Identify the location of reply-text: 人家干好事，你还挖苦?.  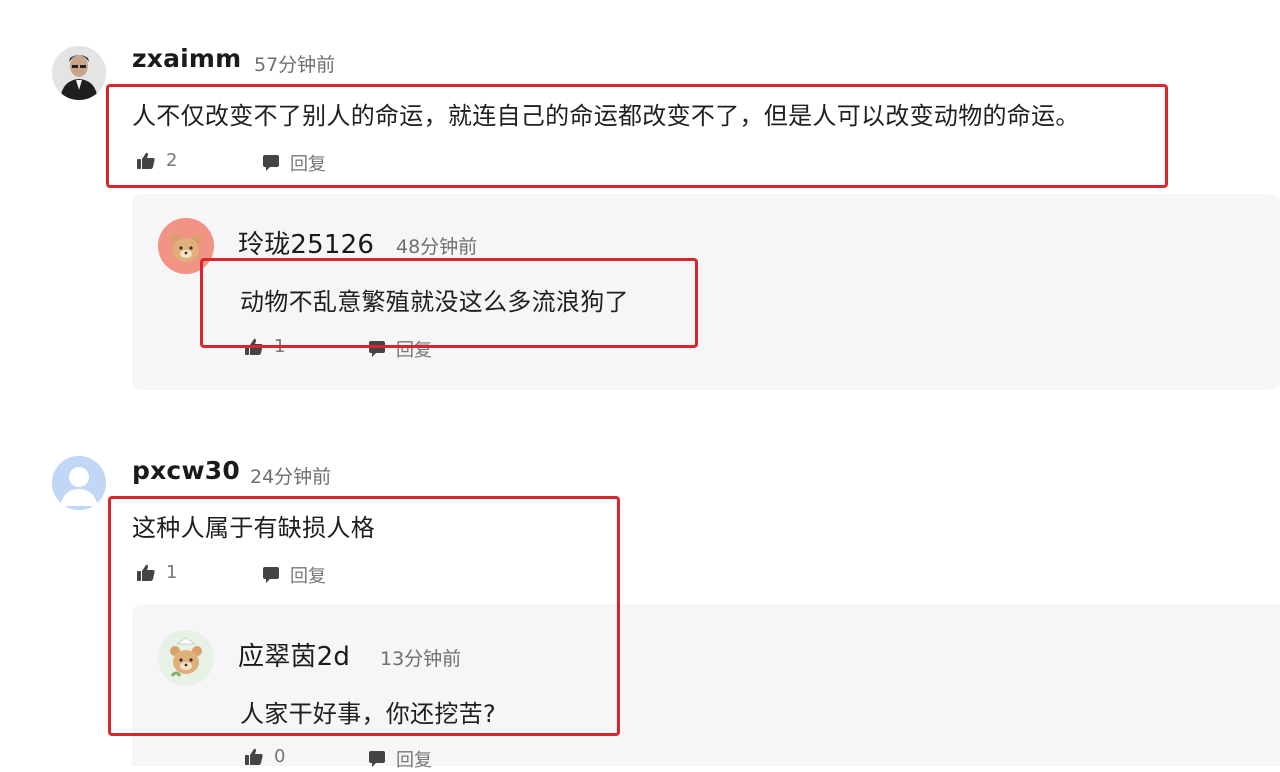
(368, 714).